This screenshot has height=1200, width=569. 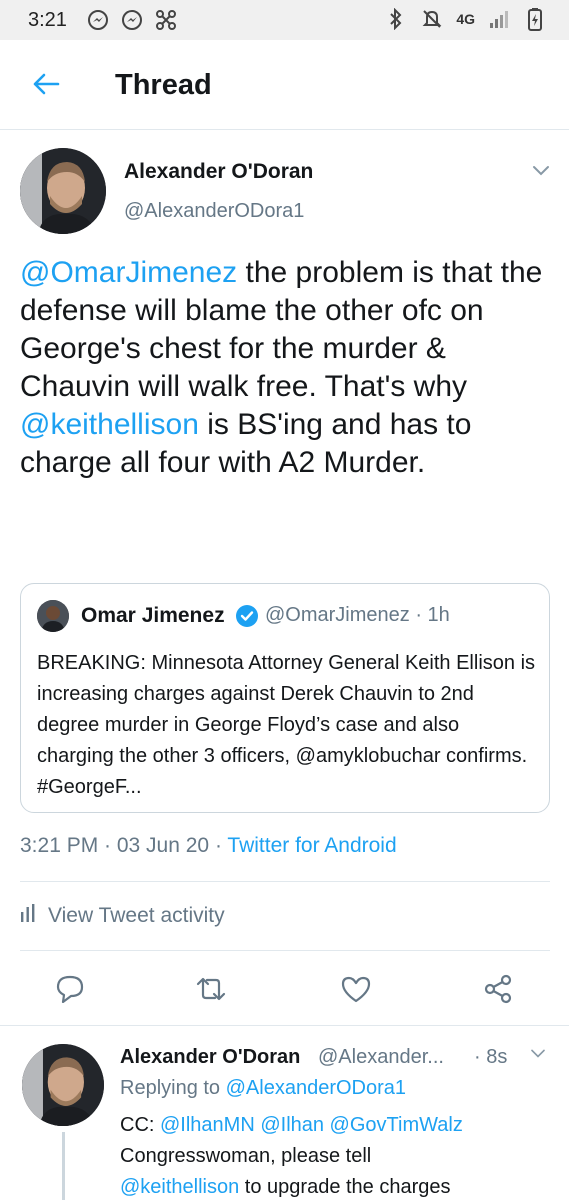 What do you see at coordinates (140, 1125) in the screenshot?
I see `cc-prefix: CC:` at bounding box center [140, 1125].